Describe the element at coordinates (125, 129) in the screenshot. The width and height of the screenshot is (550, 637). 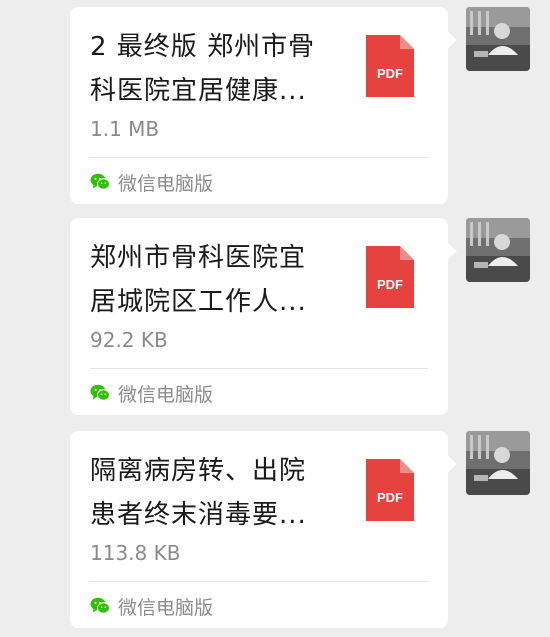
I see `file-size: 1.1 MB` at that location.